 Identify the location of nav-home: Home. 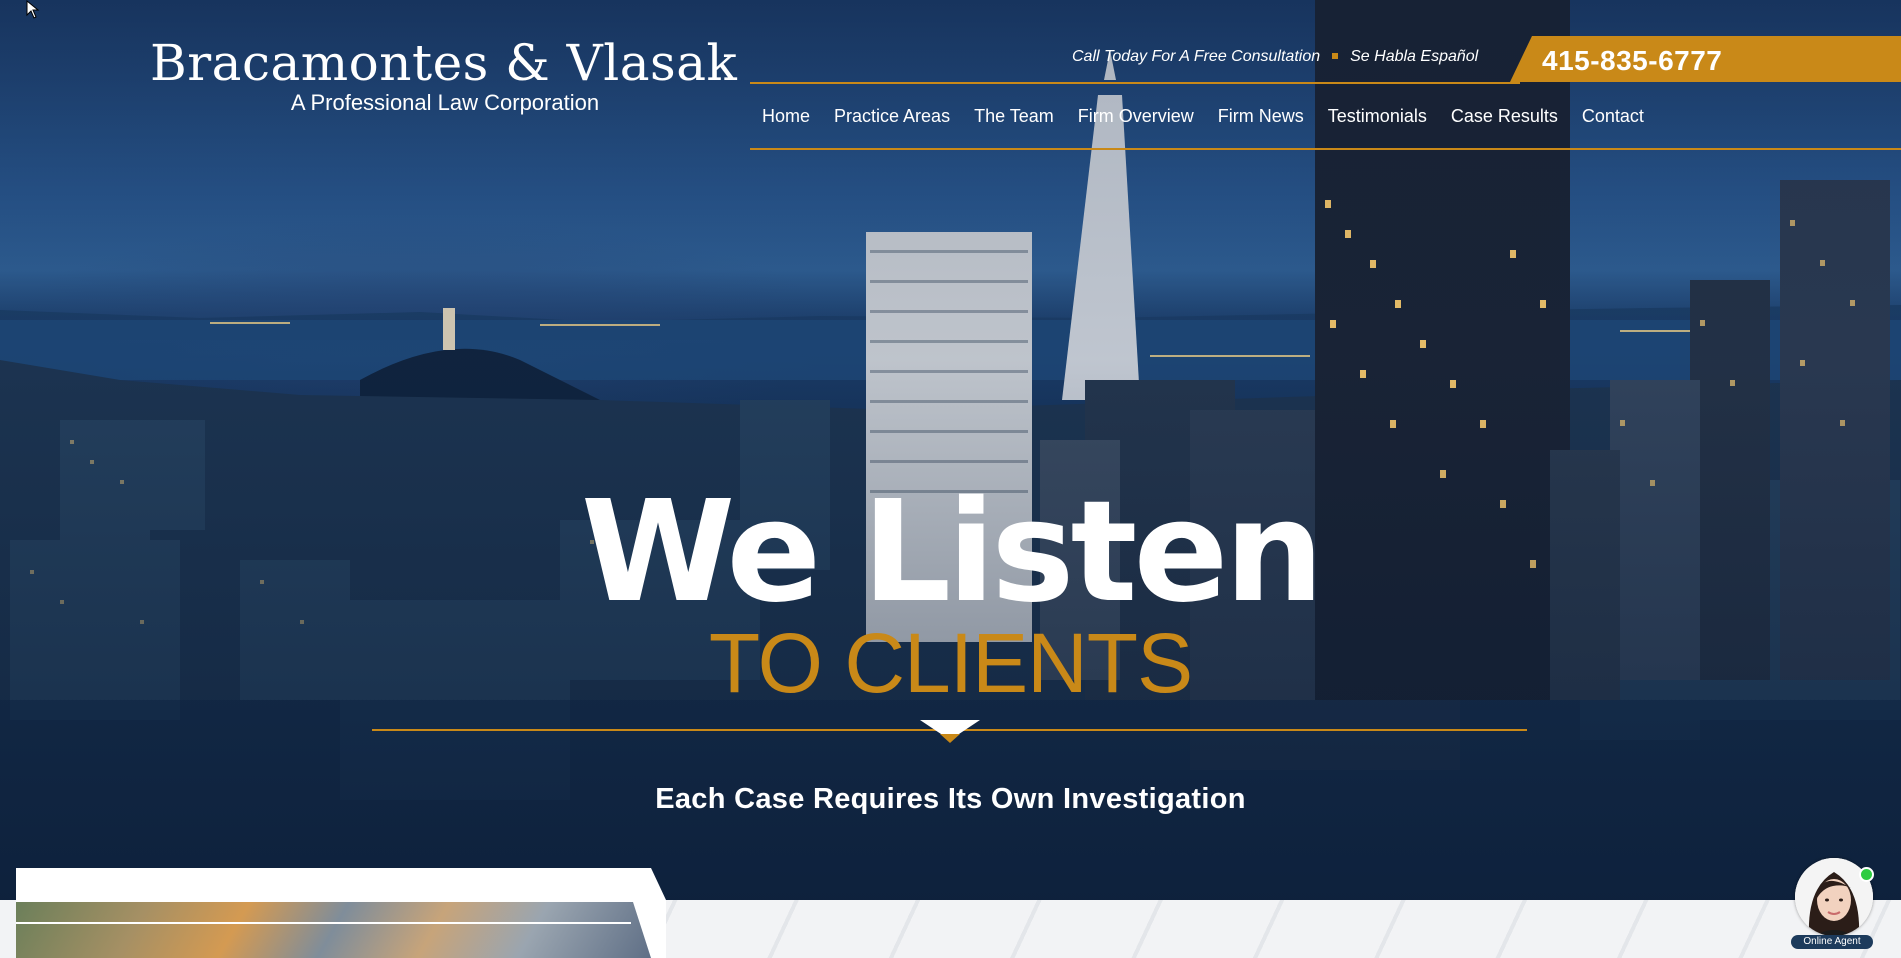
(786, 116).